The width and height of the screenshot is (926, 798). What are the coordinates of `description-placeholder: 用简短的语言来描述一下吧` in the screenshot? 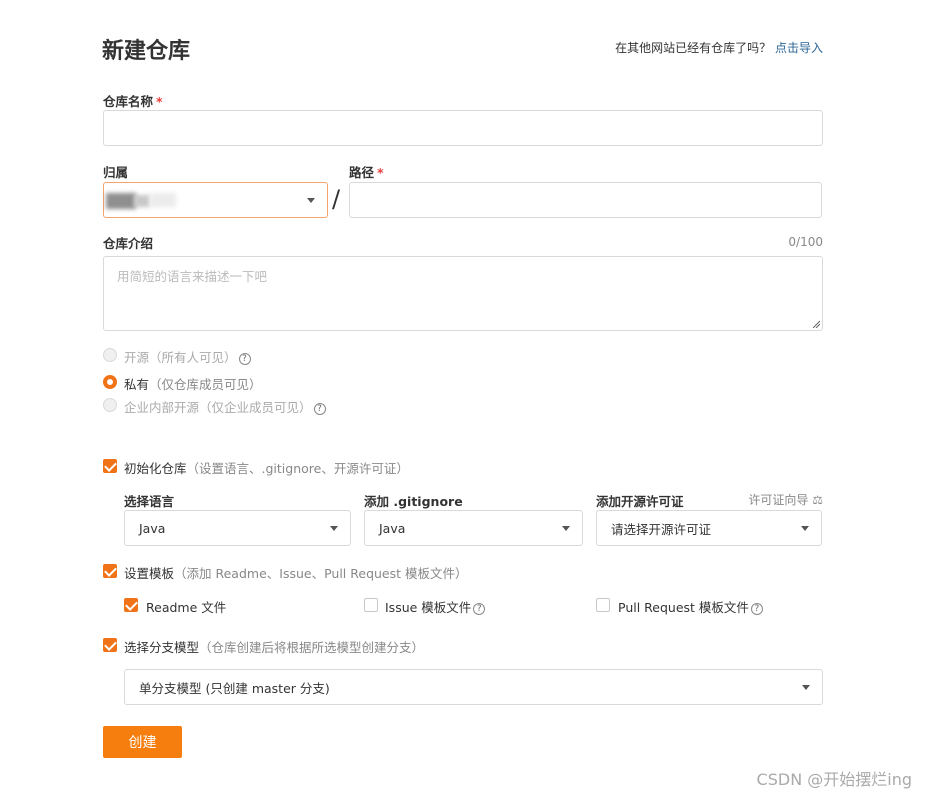 It's located at (192, 276).